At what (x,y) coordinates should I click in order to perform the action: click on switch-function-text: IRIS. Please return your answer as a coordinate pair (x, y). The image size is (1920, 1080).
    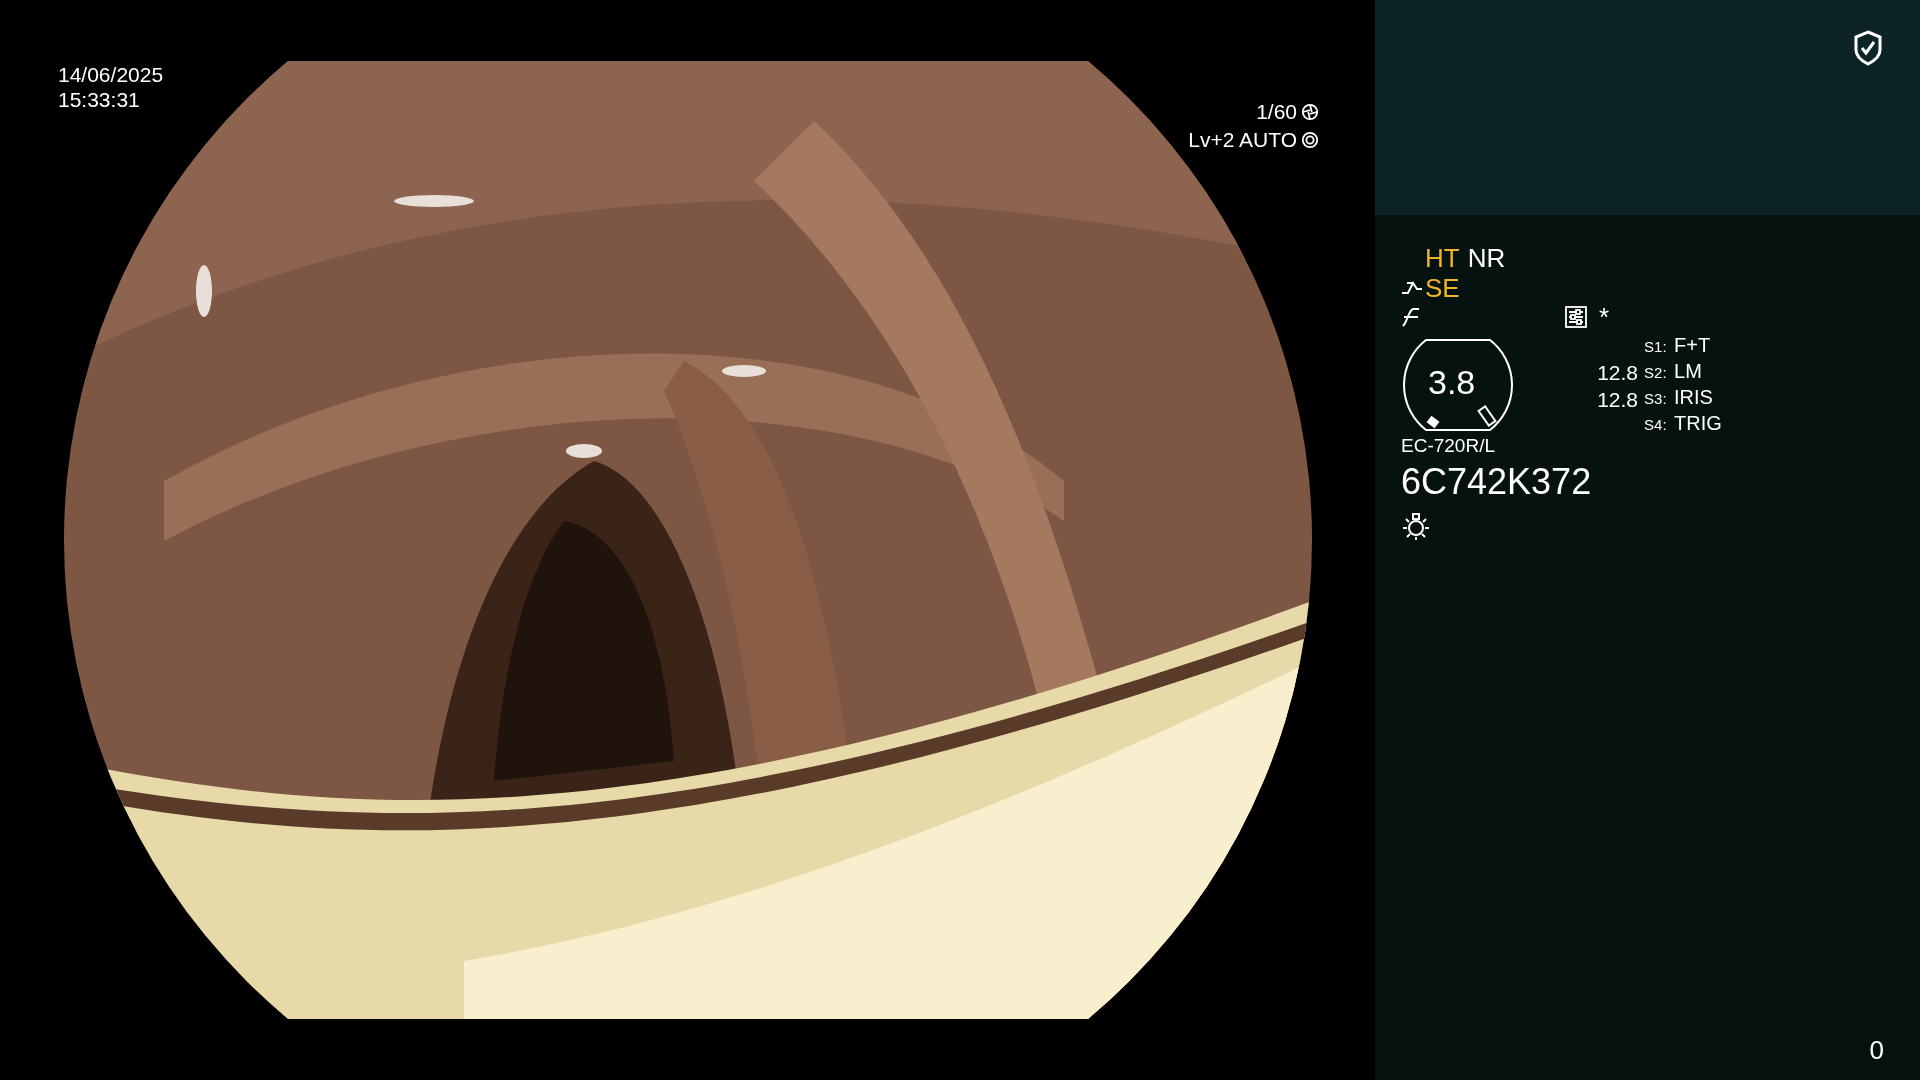
    Looking at the image, I should click on (1693, 397).